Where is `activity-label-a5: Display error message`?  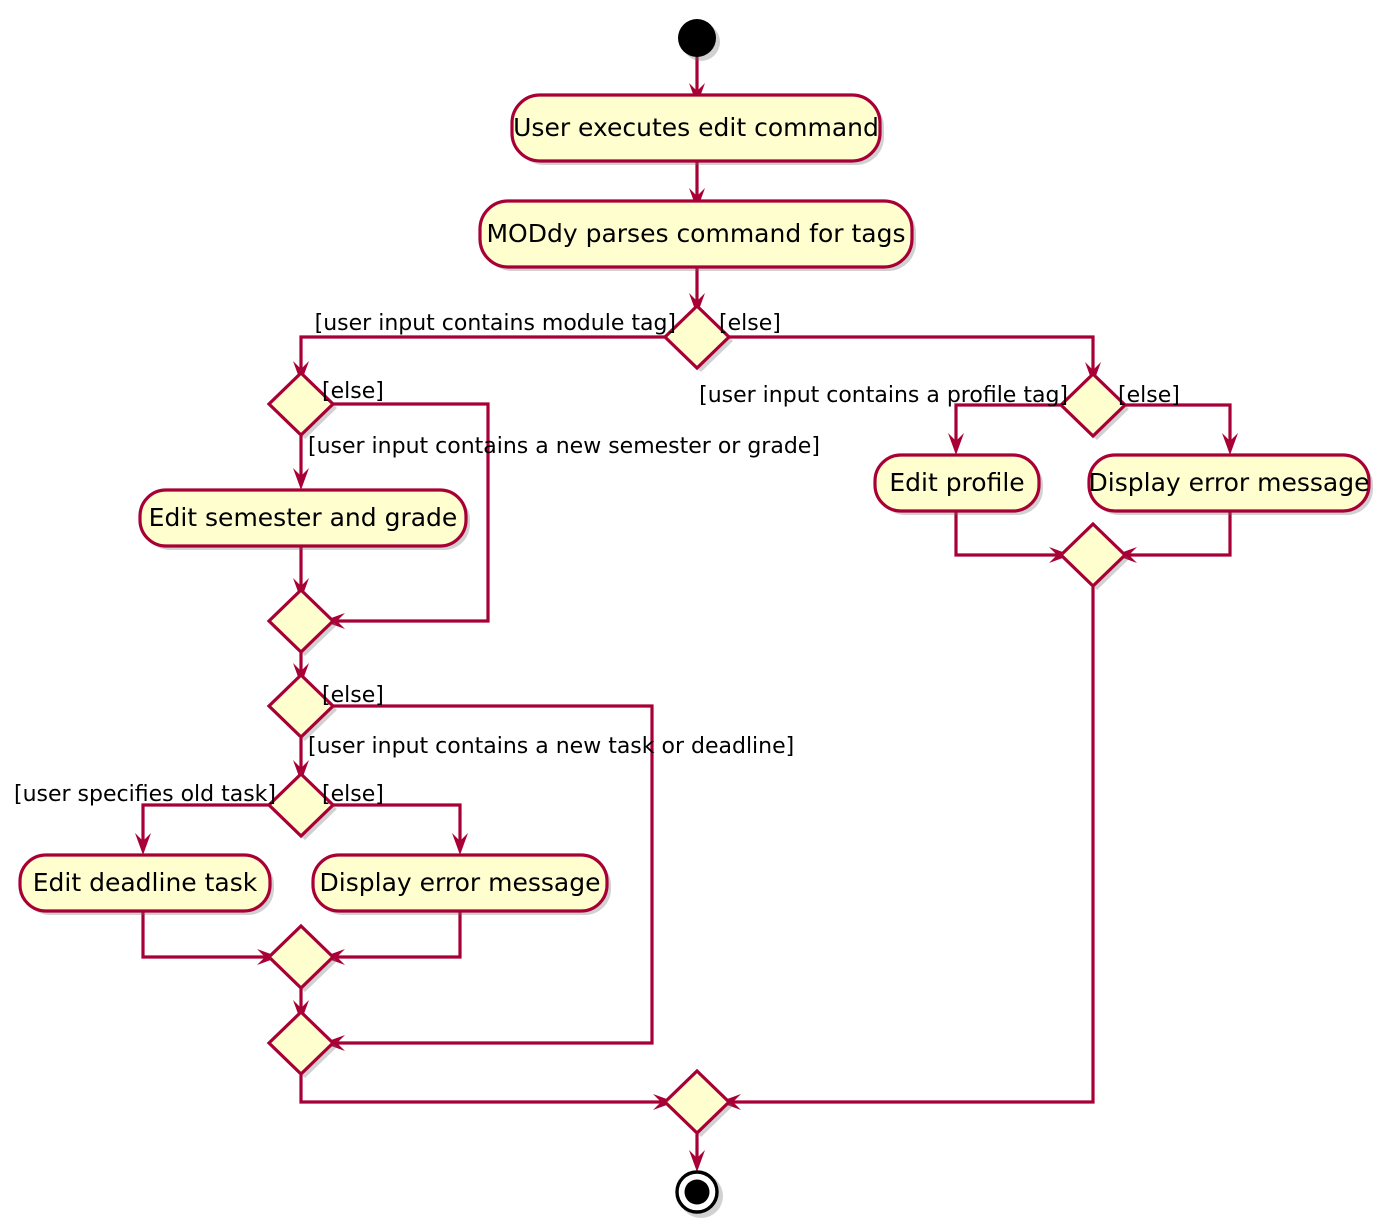 activity-label-a5: Display error message is located at coordinates (460, 882).